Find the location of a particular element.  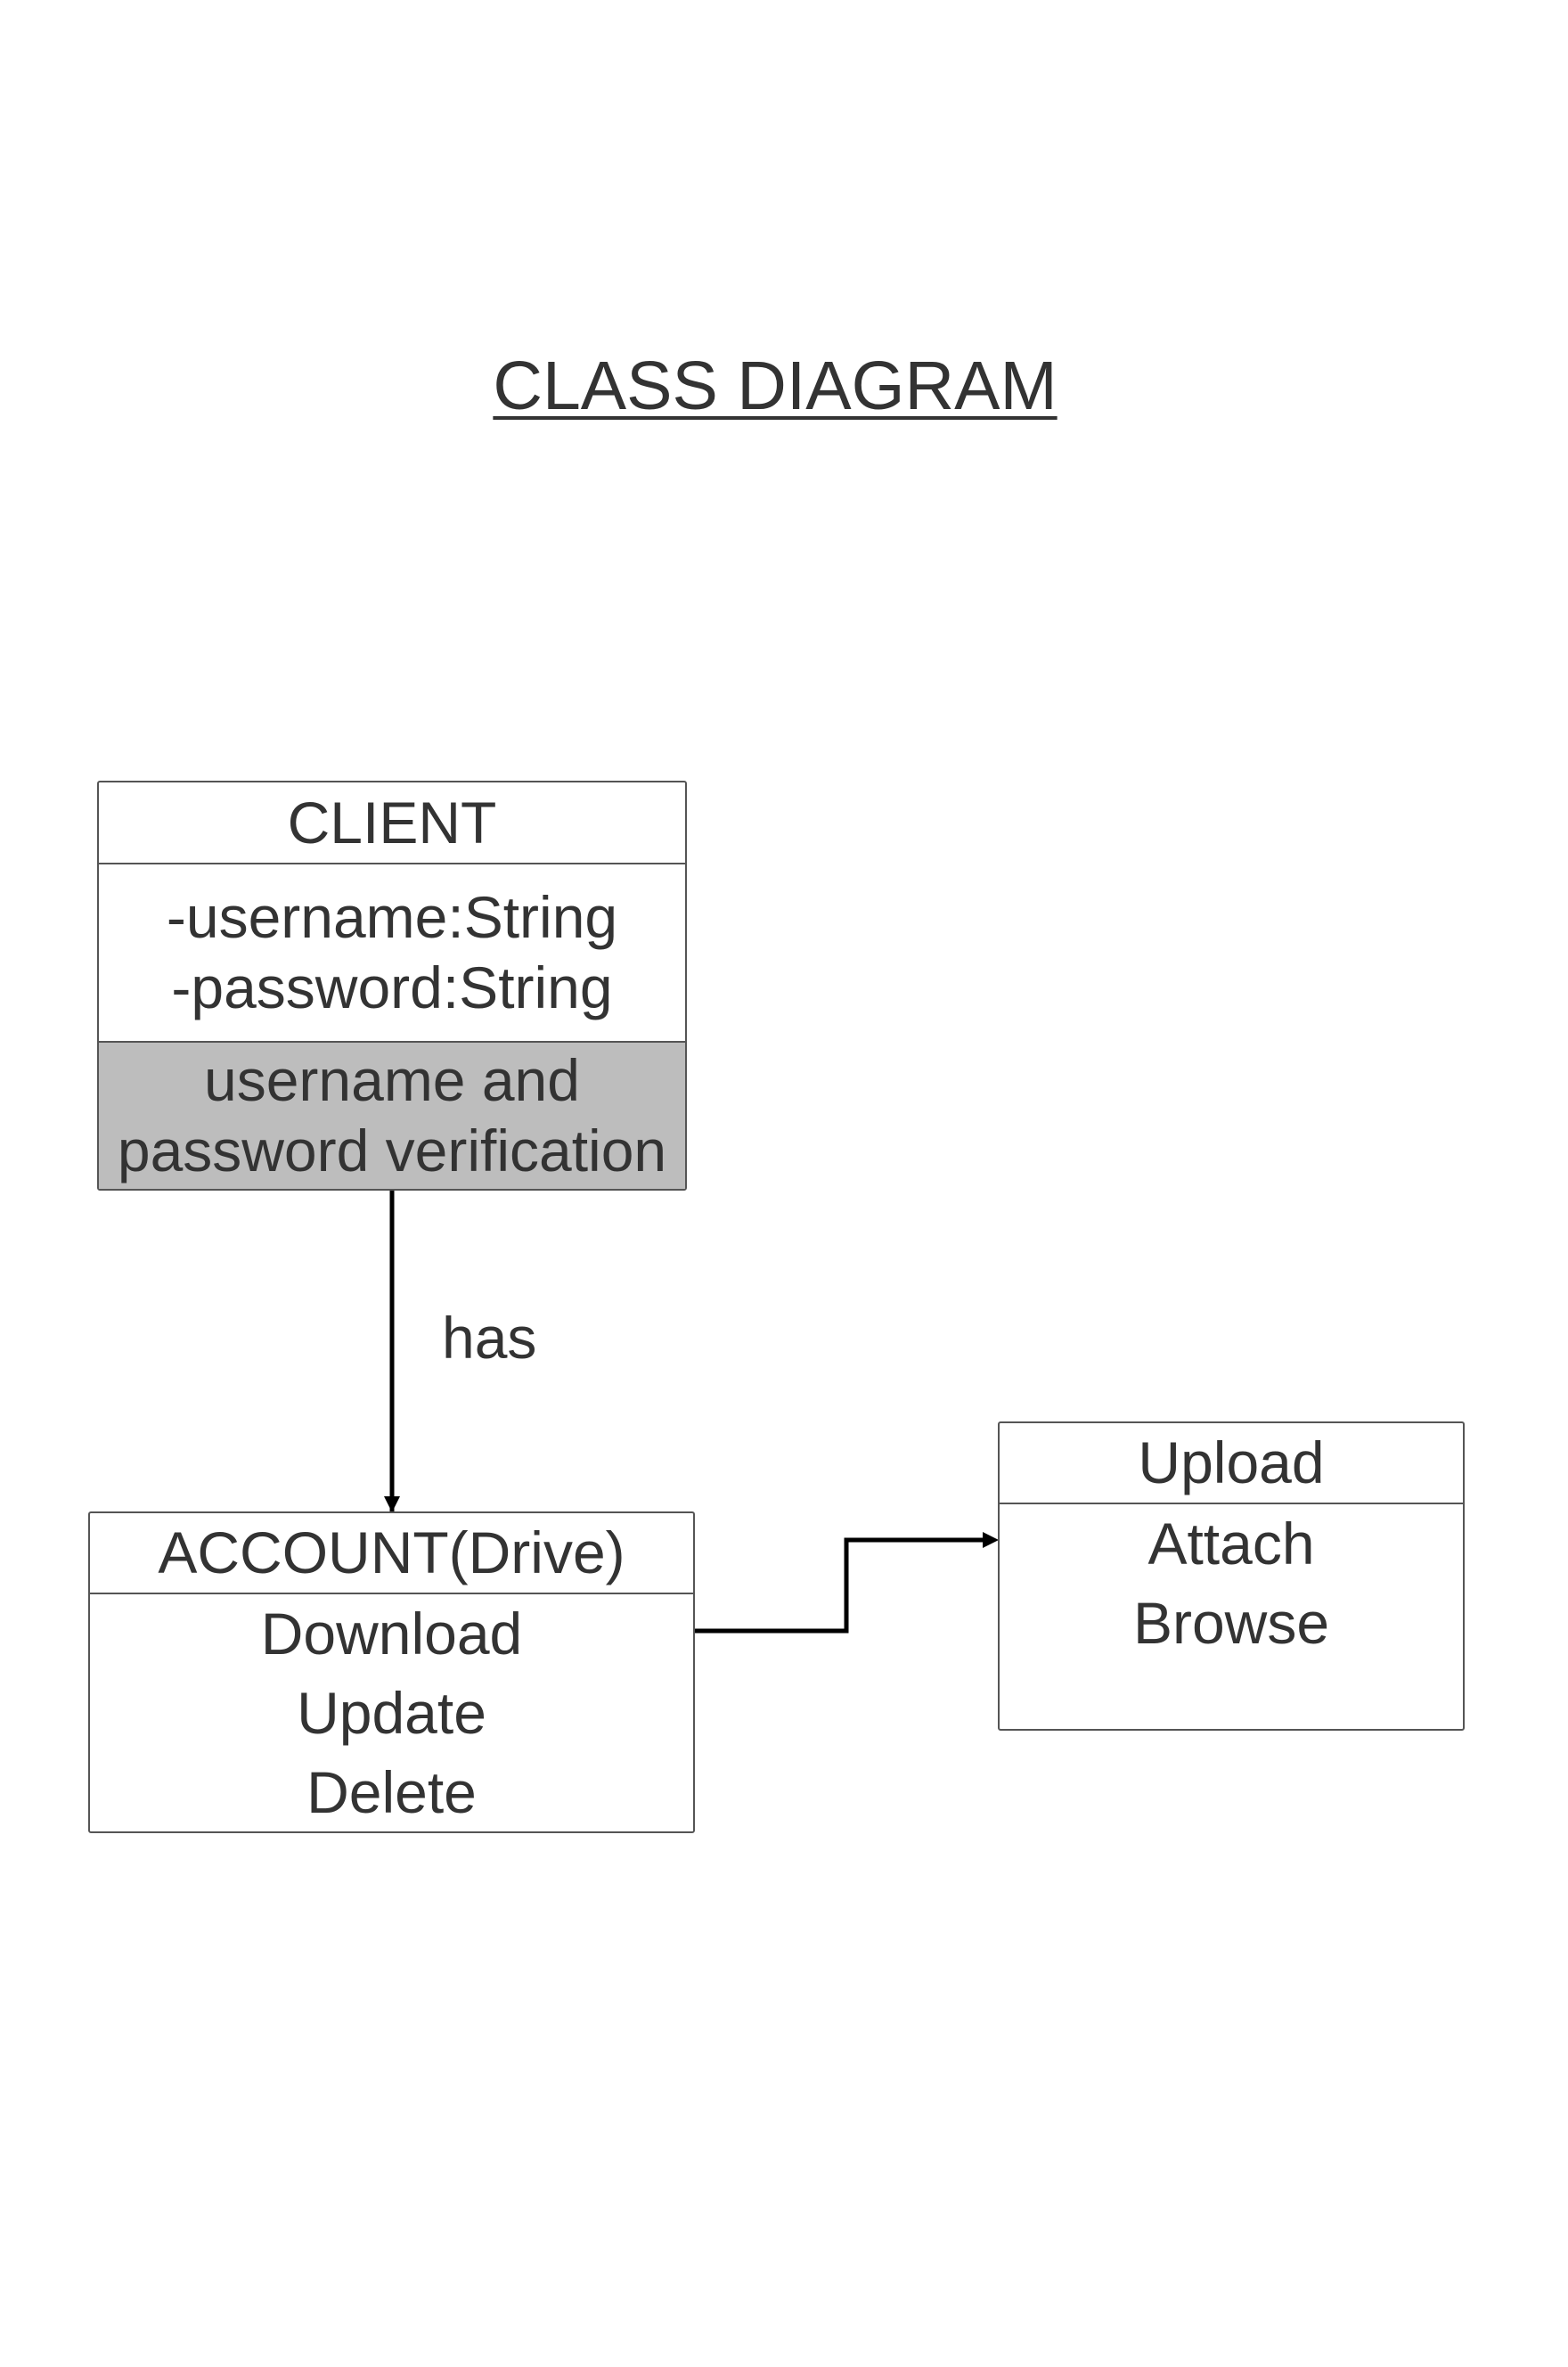

upload-arrowhead is located at coordinates (991, 1540).